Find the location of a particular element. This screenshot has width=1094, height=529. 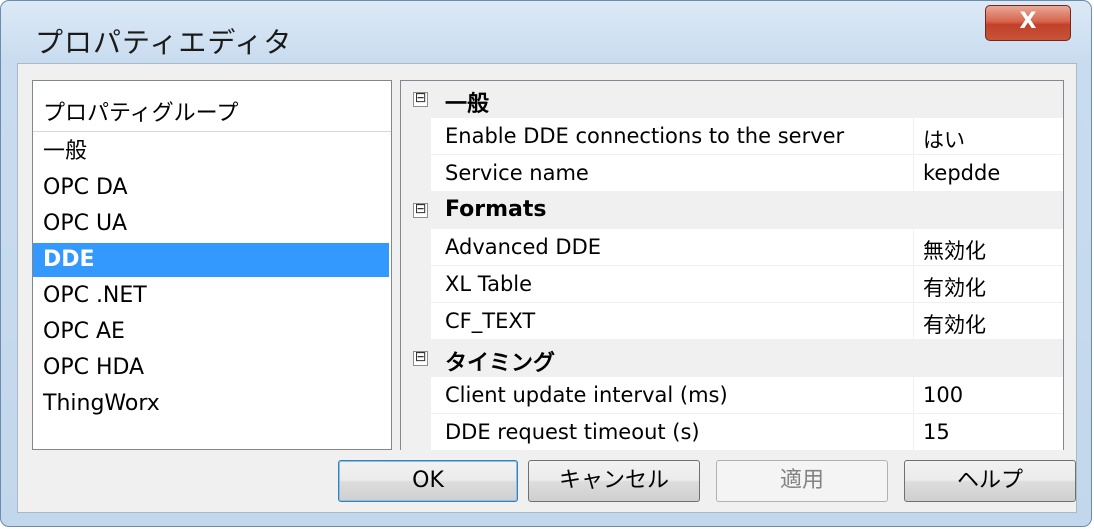

group-item-dde: DDE is located at coordinates (211, 260).